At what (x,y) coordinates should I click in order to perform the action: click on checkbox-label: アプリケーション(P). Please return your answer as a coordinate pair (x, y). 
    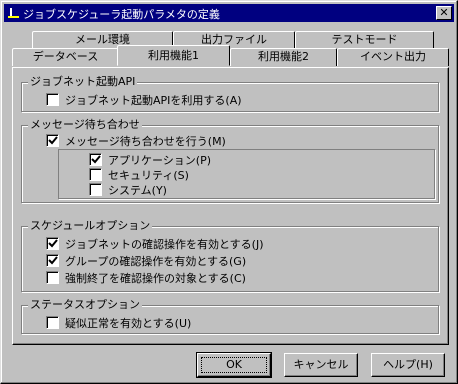
    Looking at the image, I should click on (159, 160).